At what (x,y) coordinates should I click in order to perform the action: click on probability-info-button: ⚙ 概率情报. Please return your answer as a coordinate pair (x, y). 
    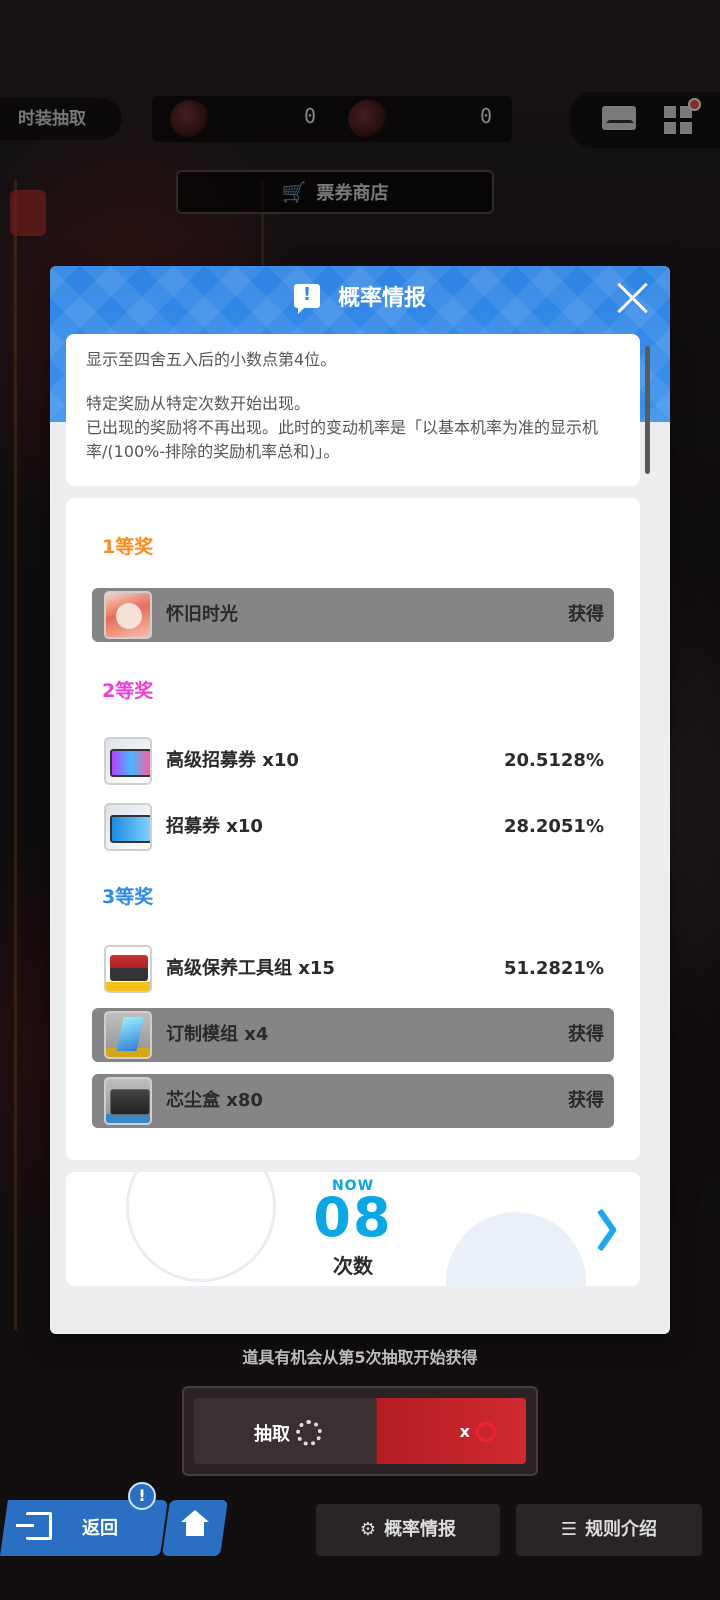
    Looking at the image, I should click on (408, 1530).